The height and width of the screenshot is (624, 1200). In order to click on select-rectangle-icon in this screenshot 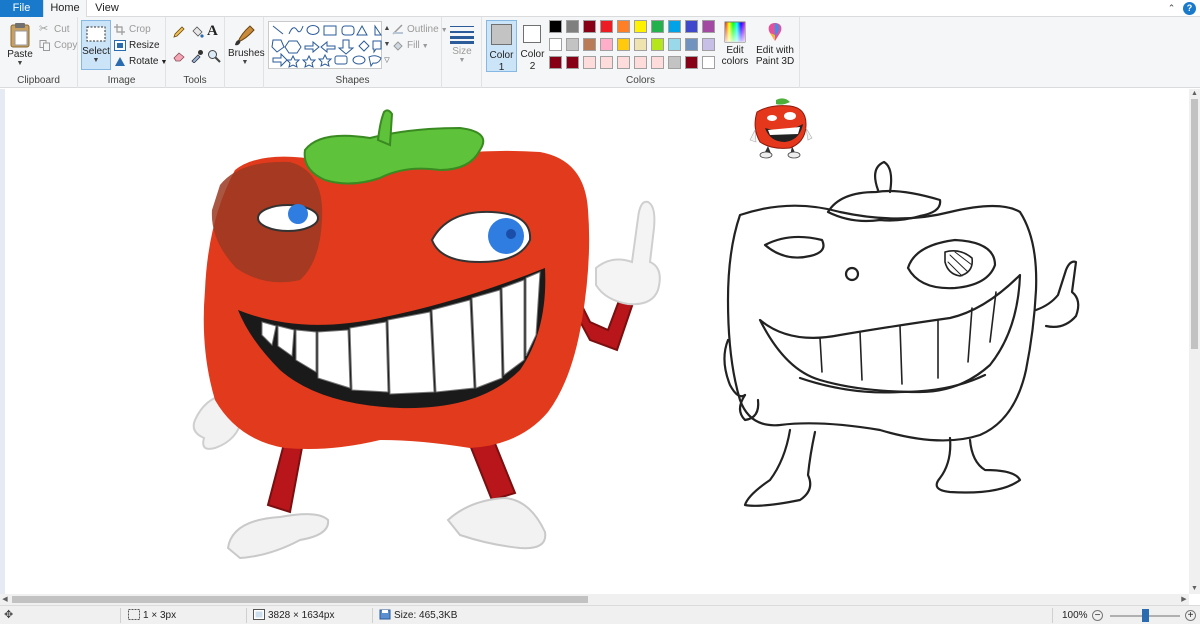, I will do `click(96, 34)`.